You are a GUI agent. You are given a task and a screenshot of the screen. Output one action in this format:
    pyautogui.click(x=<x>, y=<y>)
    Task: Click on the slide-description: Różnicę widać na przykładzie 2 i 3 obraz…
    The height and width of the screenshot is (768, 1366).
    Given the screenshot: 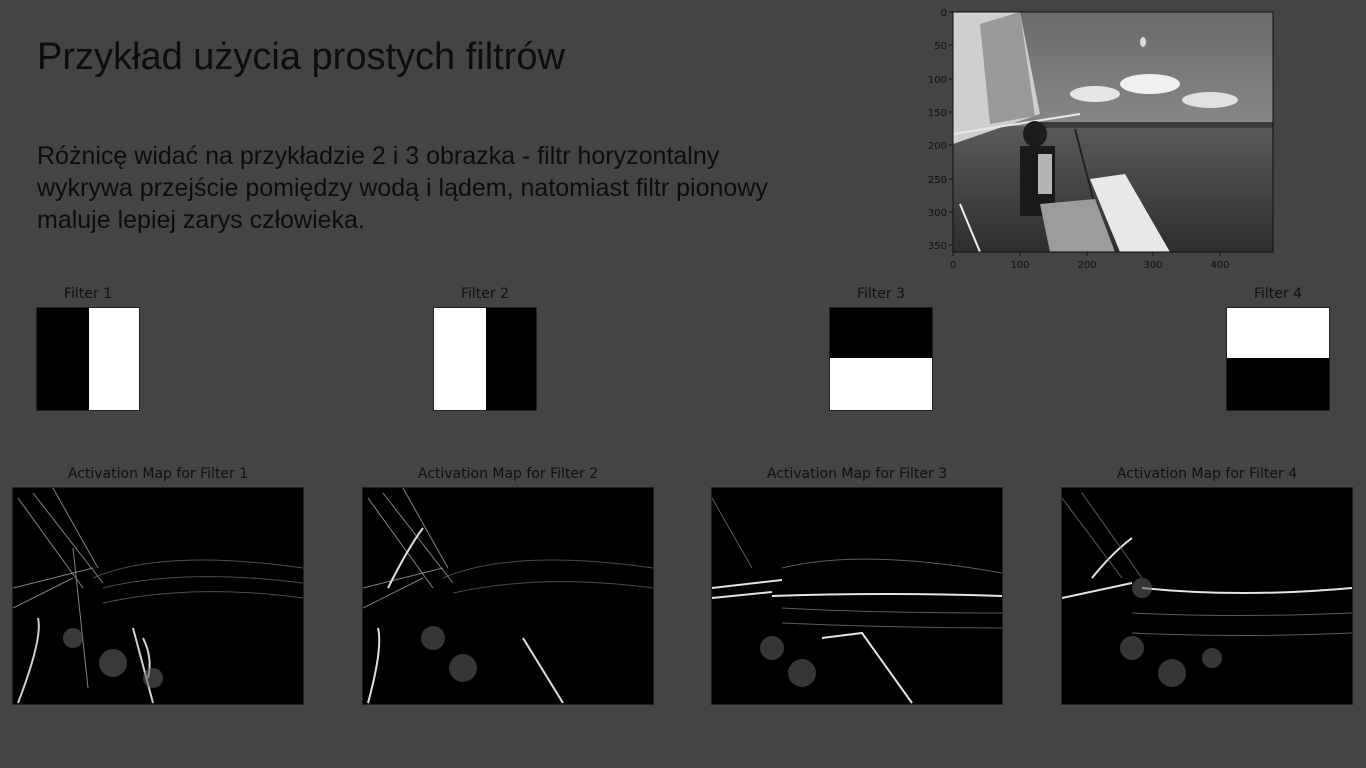 What is the action you would take?
    pyautogui.click(x=402, y=188)
    